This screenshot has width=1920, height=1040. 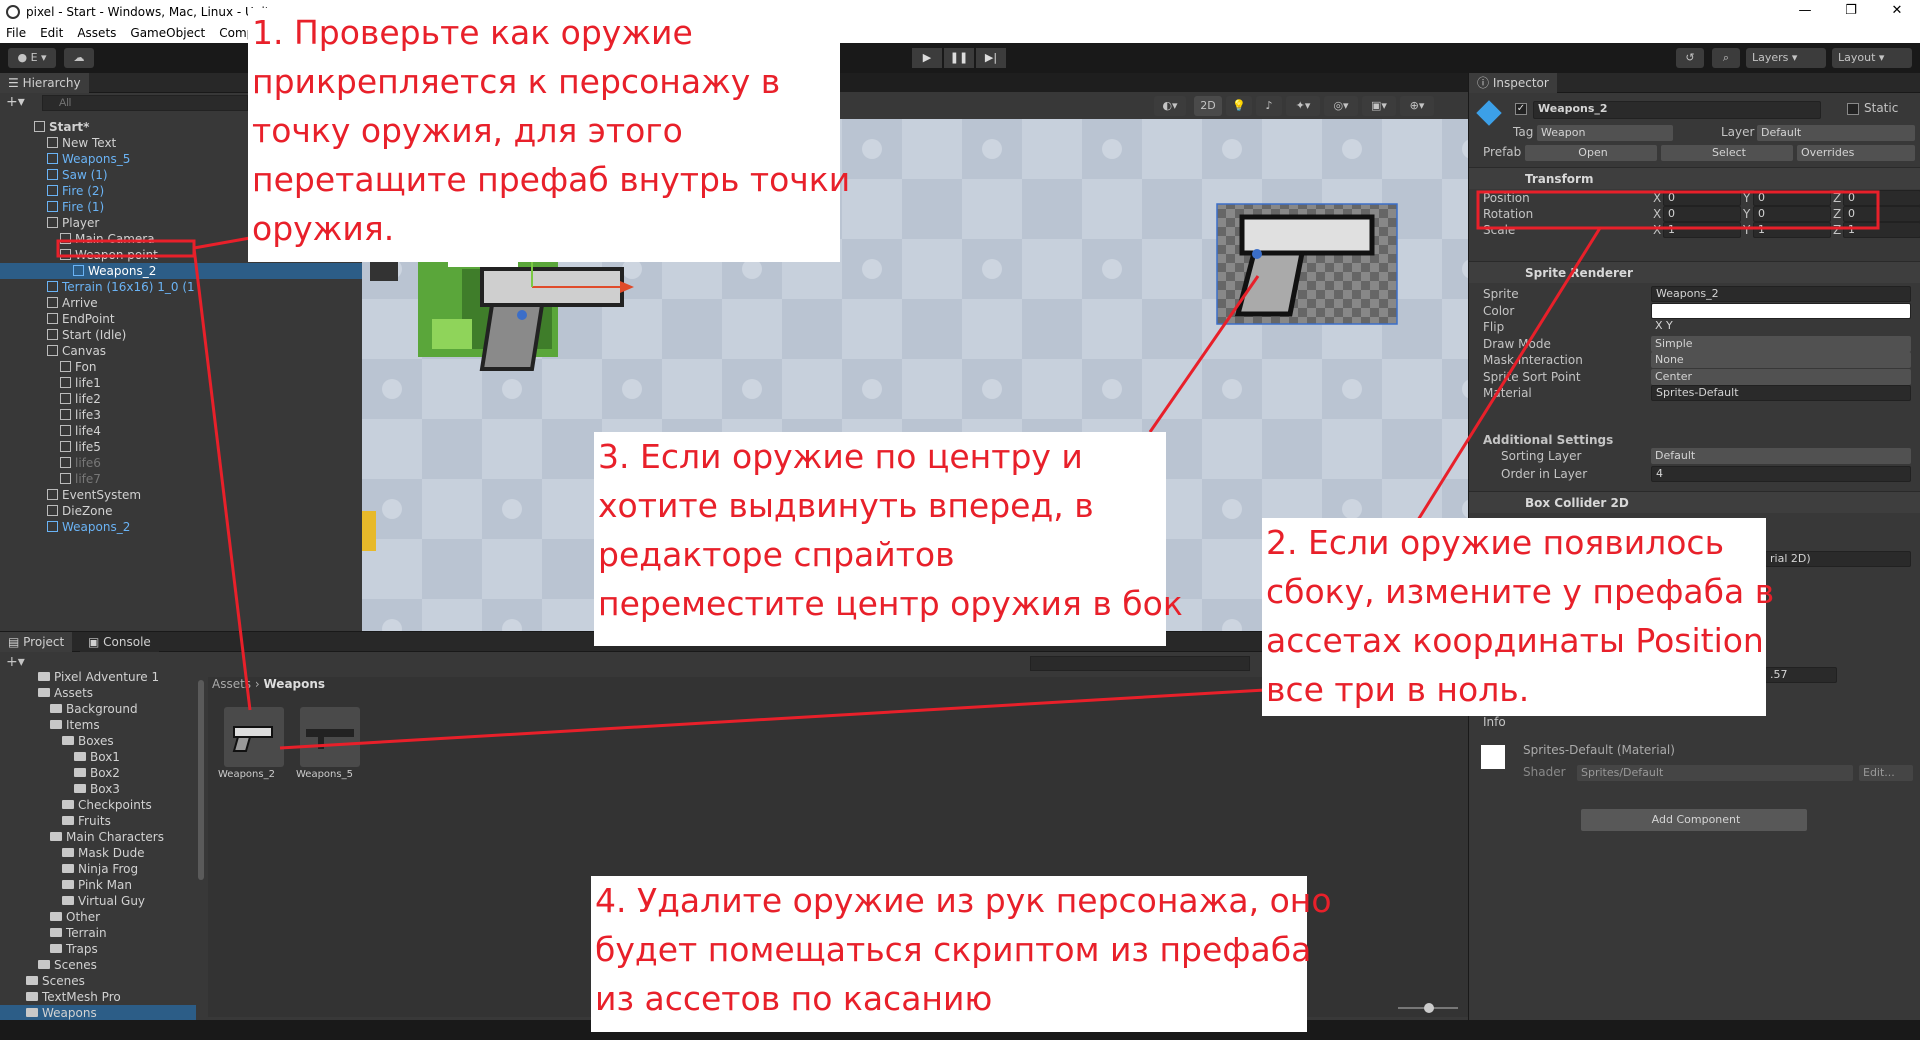 I want to click on position-highlight, so click(x=1678, y=210).